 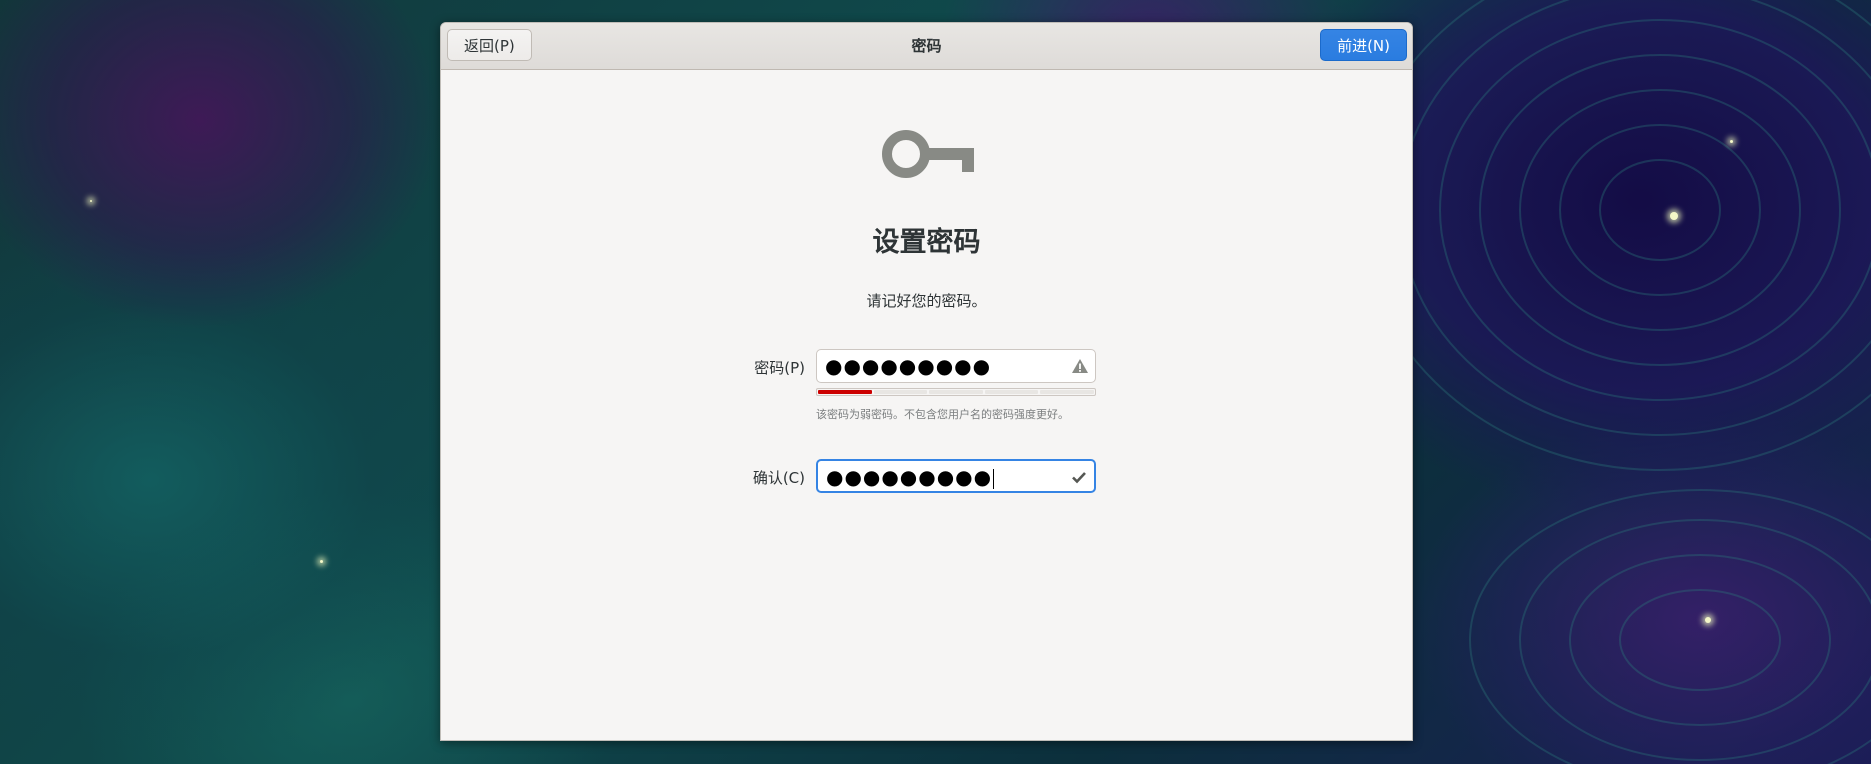 What do you see at coordinates (908, 366) in the screenshot?
I see `password-value: ●●●●●●●●●` at bounding box center [908, 366].